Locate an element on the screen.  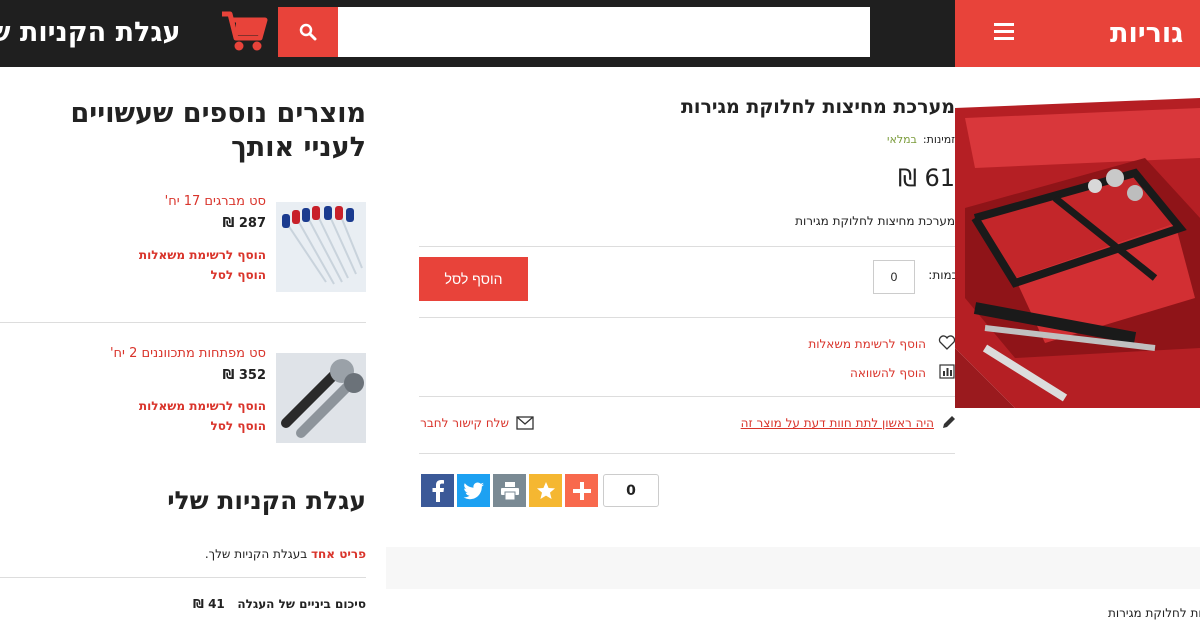
shopping-cart-icon is located at coordinates (244, 31).